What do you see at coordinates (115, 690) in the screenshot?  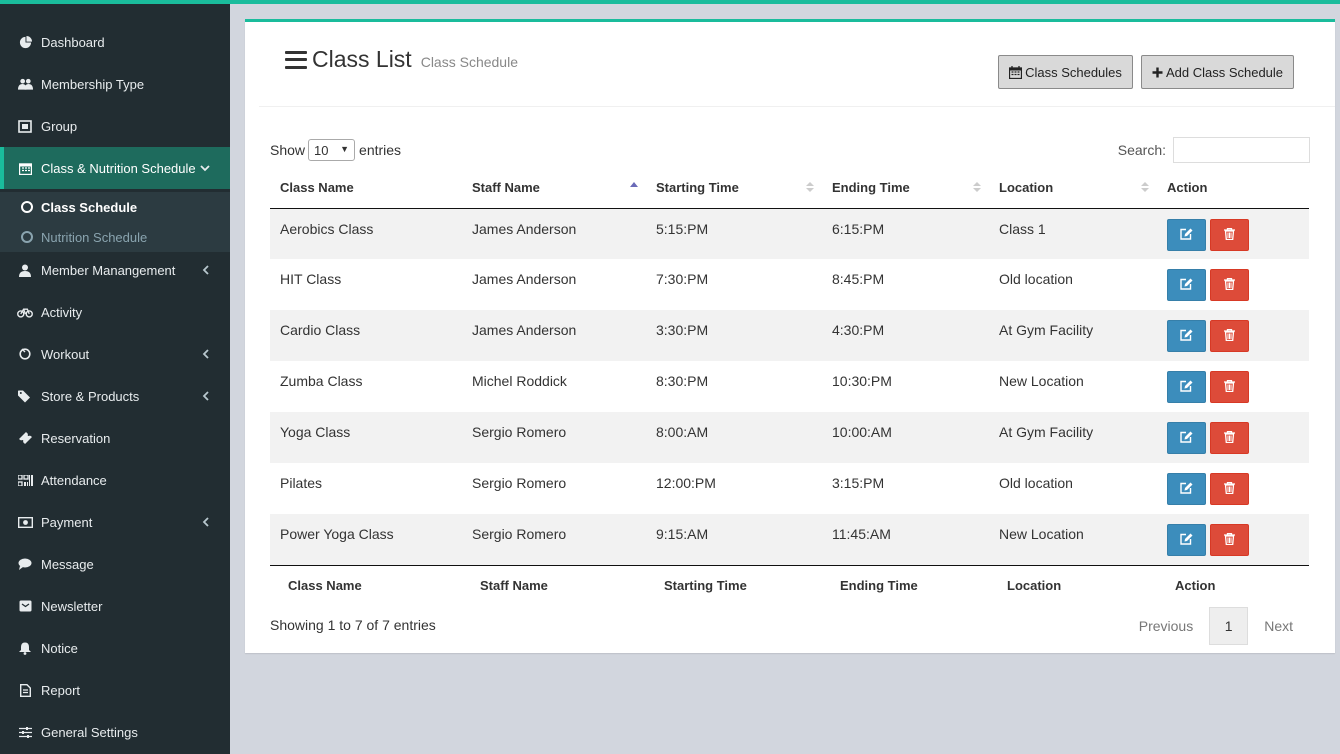 I see `sidebar-item-report: Report` at bounding box center [115, 690].